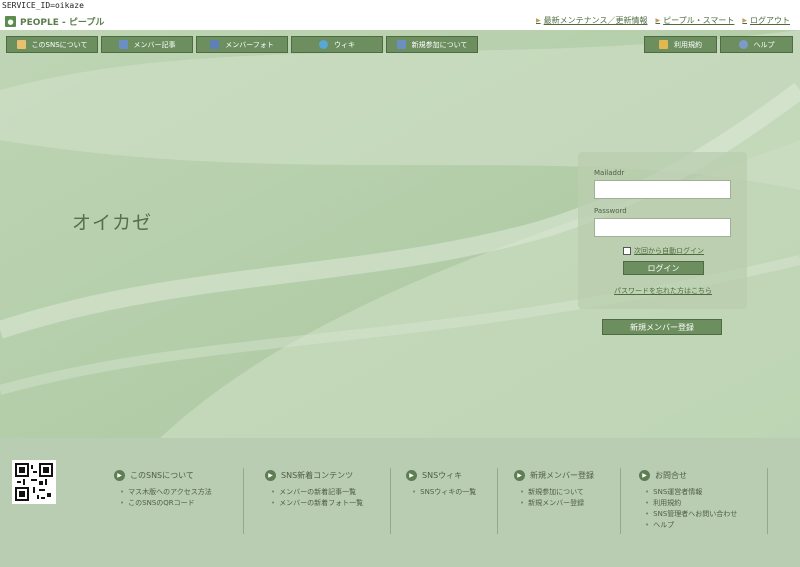 The image size is (800, 567). What do you see at coordinates (344, 44) in the screenshot?
I see `nav-label: ウィキ` at bounding box center [344, 44].